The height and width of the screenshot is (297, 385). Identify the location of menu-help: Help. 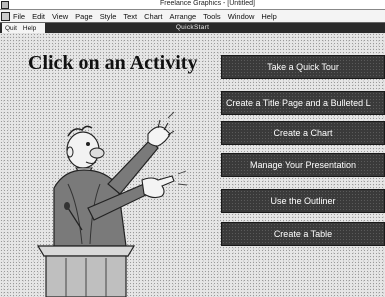
(268, 16).